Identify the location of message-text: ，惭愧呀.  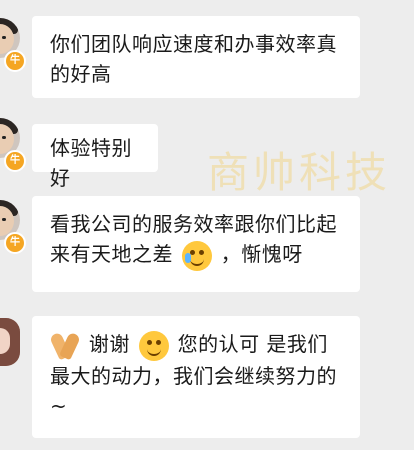
(261, 254).